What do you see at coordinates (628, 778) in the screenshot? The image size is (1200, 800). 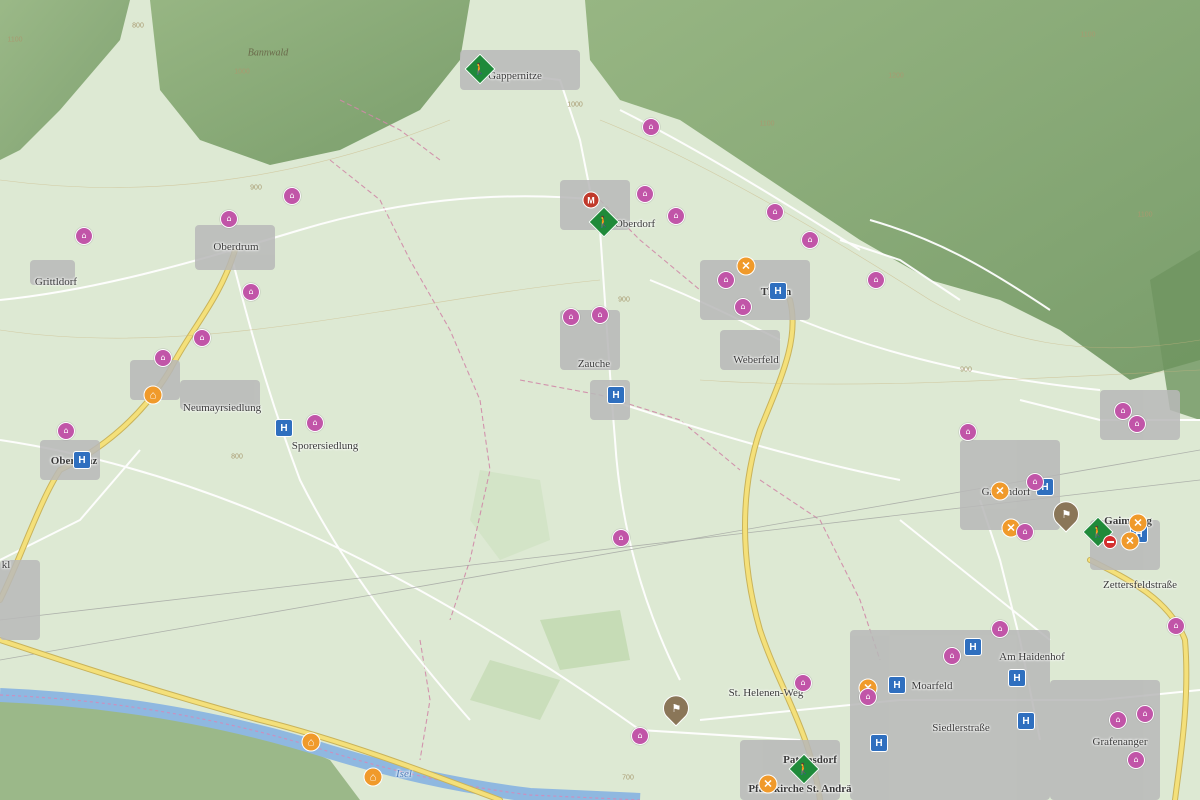 I see `elevation-label: 700` at bounding box center [628, 778].